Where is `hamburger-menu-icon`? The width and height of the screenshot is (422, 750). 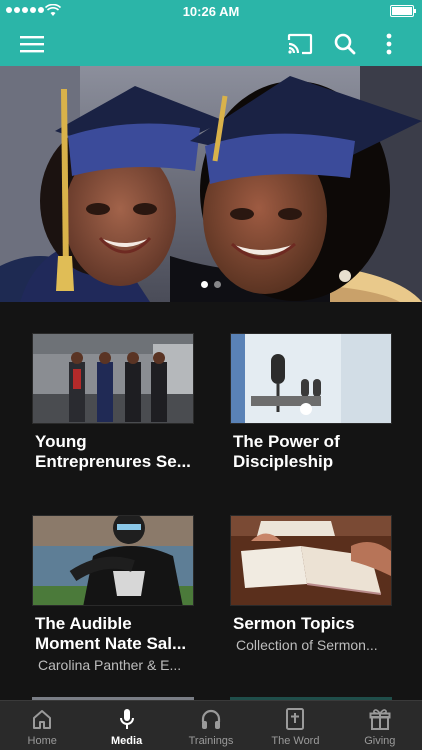
hamburger-menu-icon is located at coordinates (32, 44).